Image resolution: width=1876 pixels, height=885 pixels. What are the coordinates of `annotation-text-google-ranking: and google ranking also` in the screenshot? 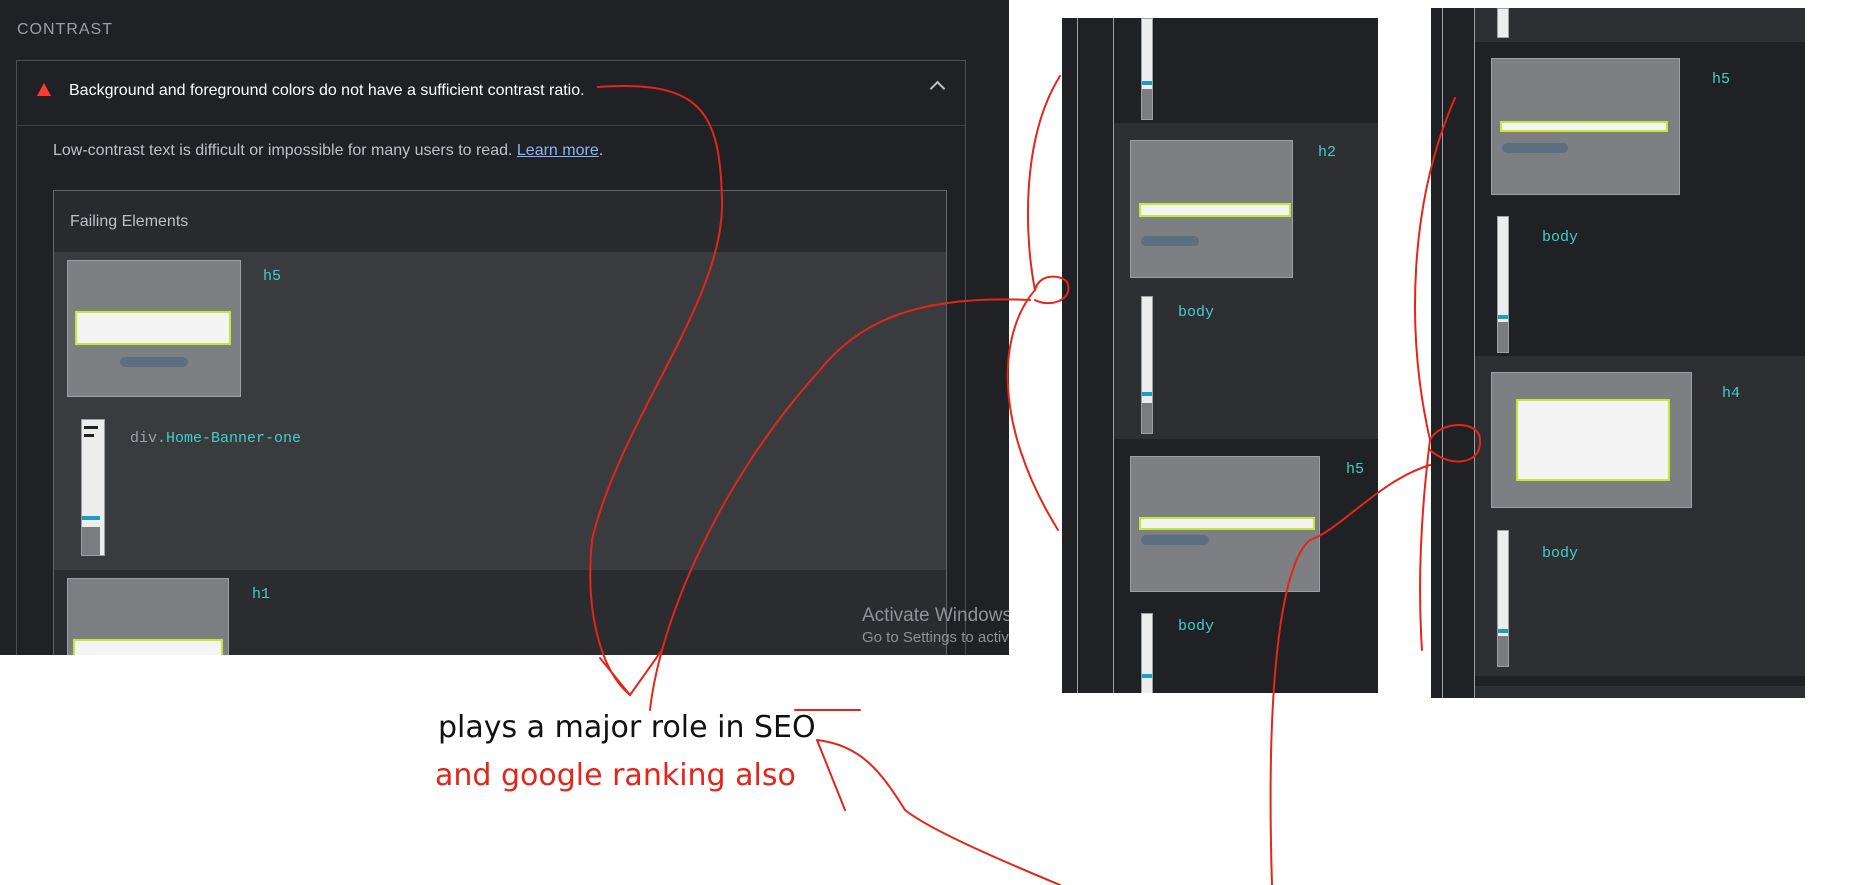 It's located at (615, 775).